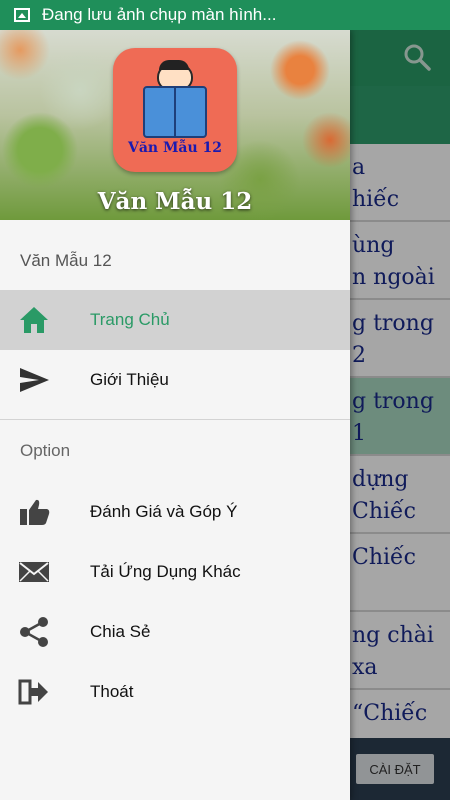 The width and height of the screenshot is (450, 800). Describe the element at coordinates (45, 512) in the screenshot. I see `thumbs-up-icon` at that location.